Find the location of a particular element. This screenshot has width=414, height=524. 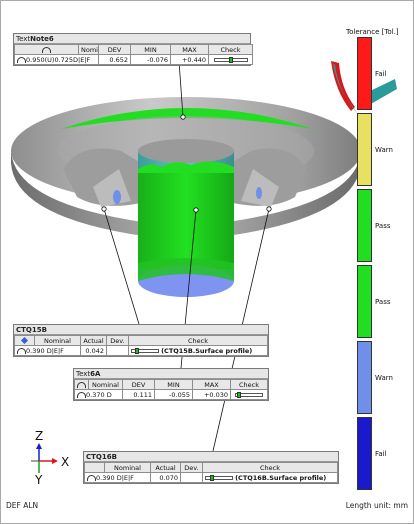

actual-value: 0.070 is located at coordinates (165, 477).